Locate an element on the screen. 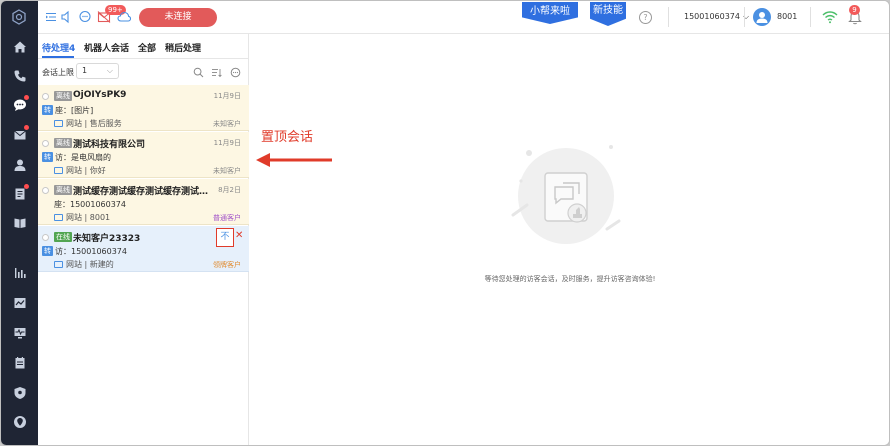  agent-id-label: 8001 is located at coordinates (787, 16).